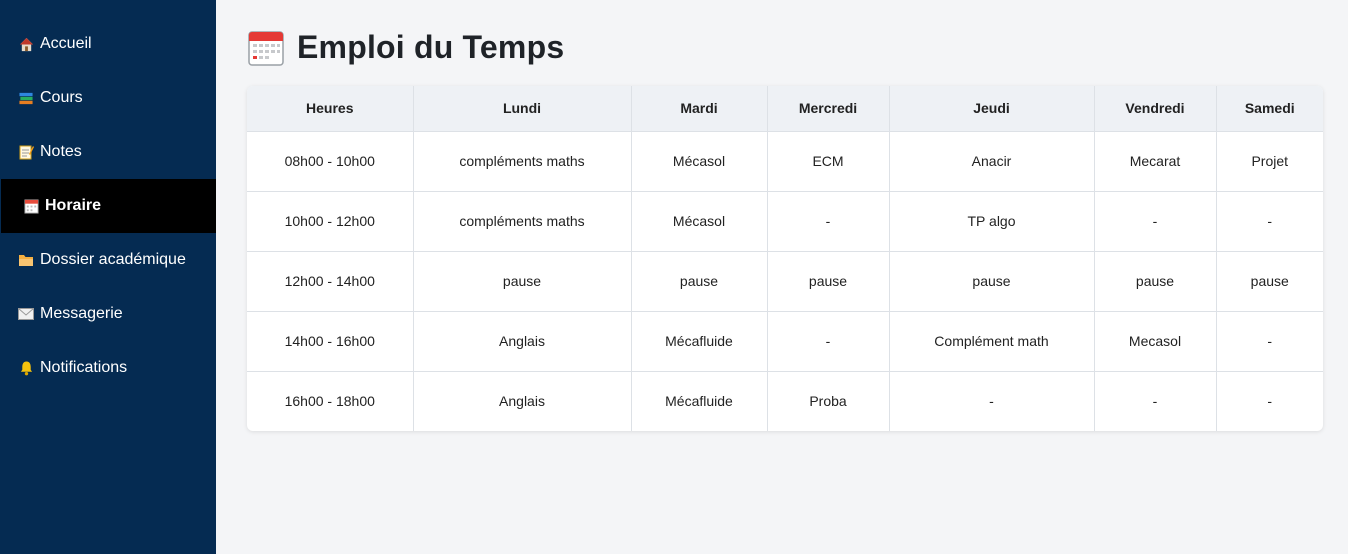 This screenshot has height=554, width=1348. Describe the element at coordinates (330, 281) in the screenshot. I see `time-cell: 12h00 - 14h00` at that location.